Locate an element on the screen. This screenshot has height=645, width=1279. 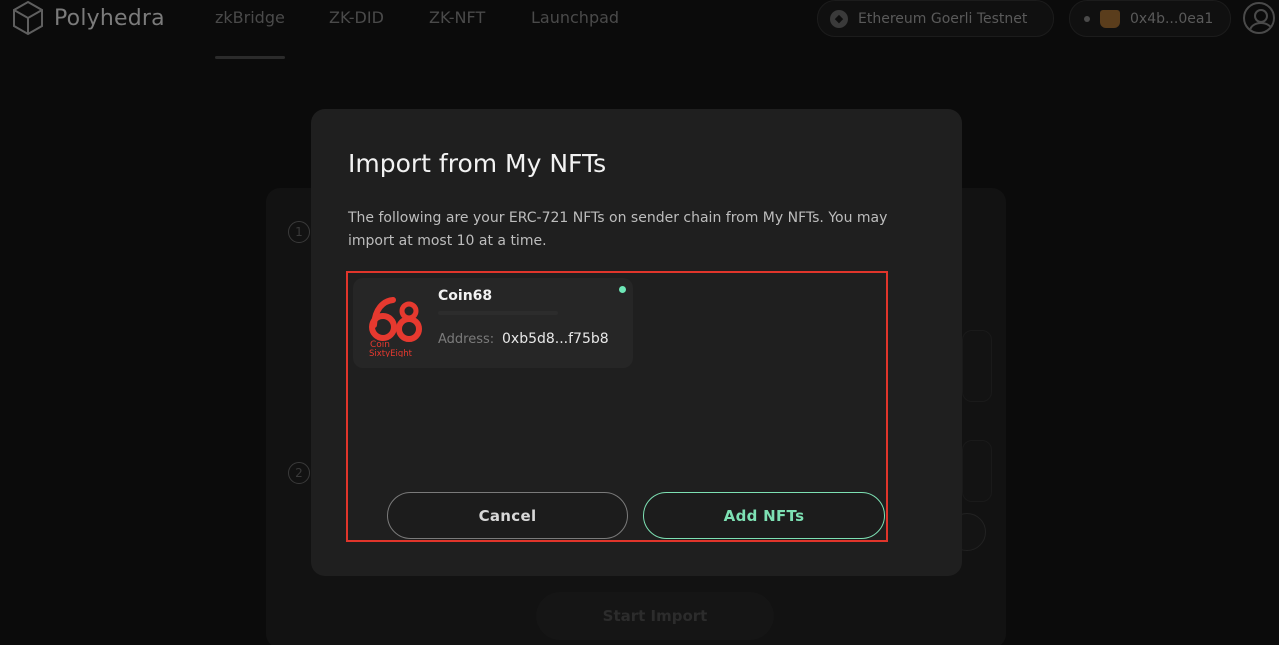
polyhedra-logo-icon is located at coordinates (28, 18).